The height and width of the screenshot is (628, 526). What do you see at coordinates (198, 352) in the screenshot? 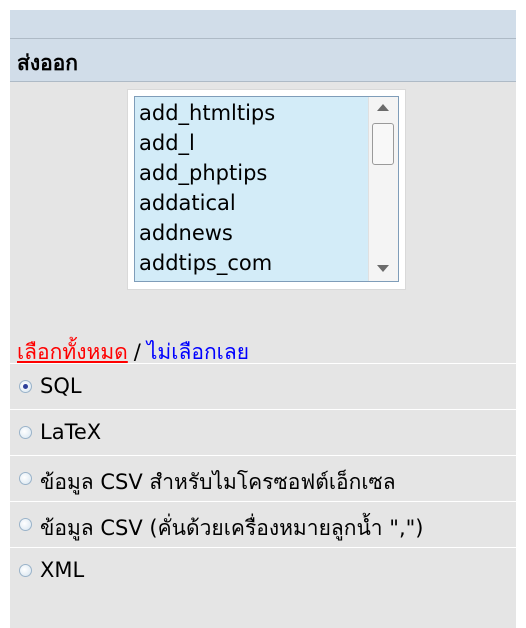
I see `select-none-link: ไม่เลือกเลย` at bounding box center [198, 352].